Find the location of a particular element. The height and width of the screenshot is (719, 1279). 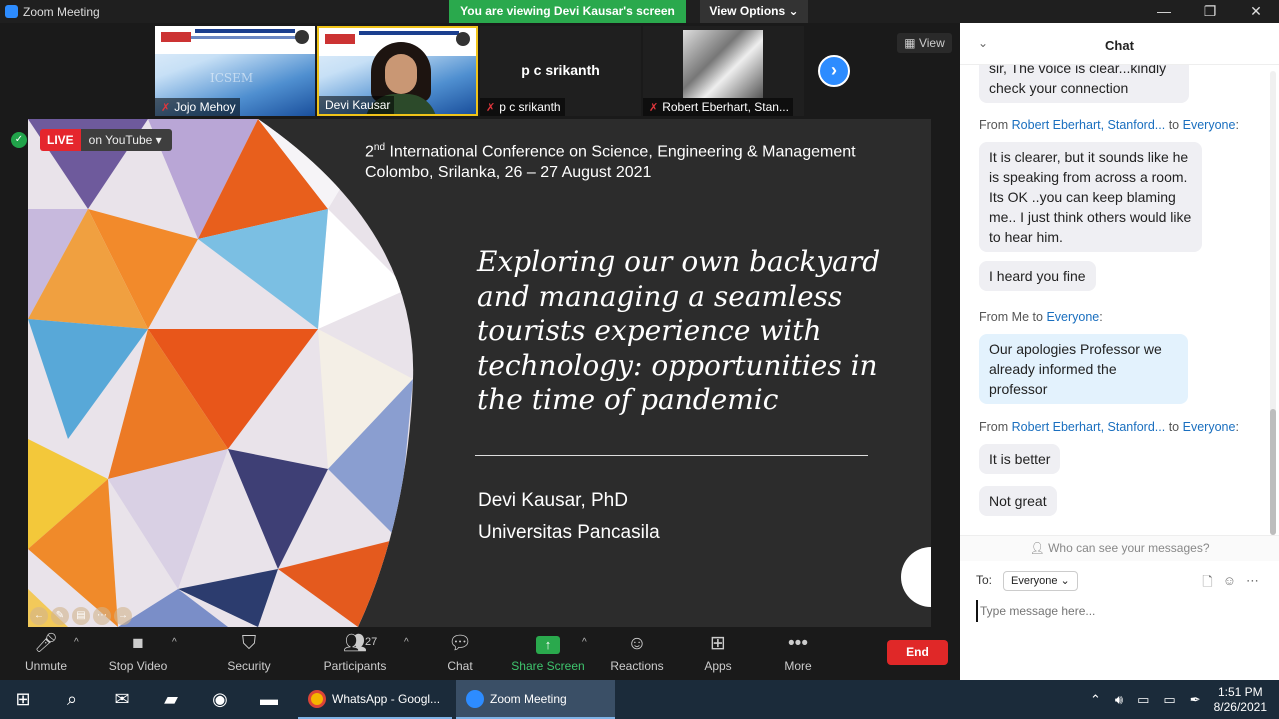

reactions-button: ☺ Reactions is located at coordinates (637, 652).